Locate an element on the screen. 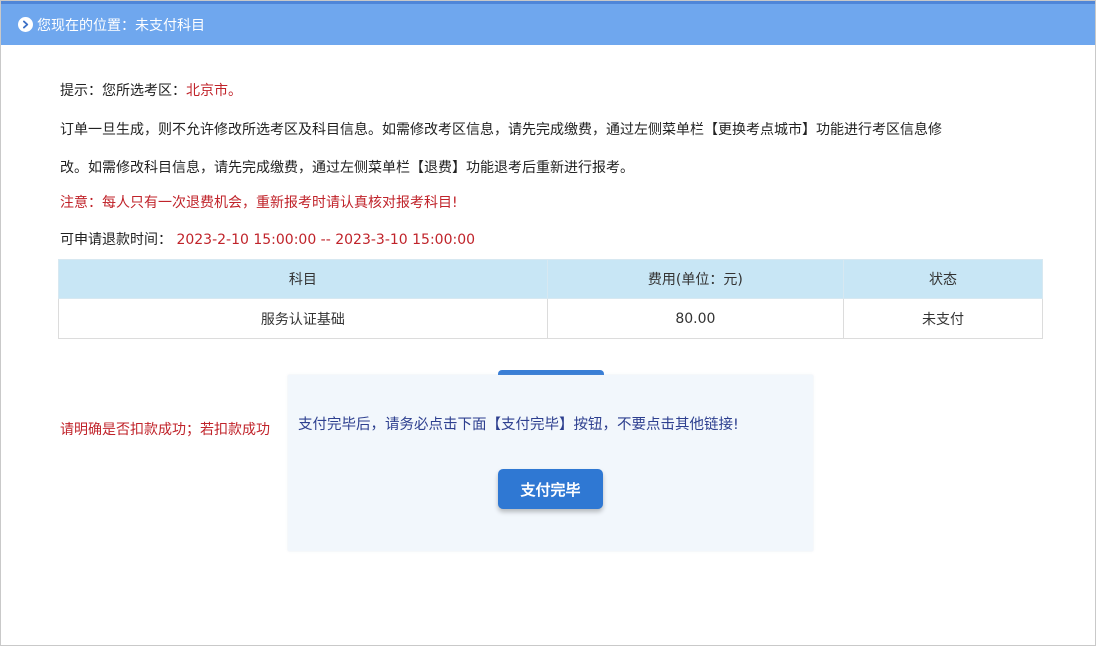 The image size is (1096, 646). refund-warning: 注意：每人只有一次退费机会，重新报考时请认真核对报考科目! is located at coordinates (259, 203).